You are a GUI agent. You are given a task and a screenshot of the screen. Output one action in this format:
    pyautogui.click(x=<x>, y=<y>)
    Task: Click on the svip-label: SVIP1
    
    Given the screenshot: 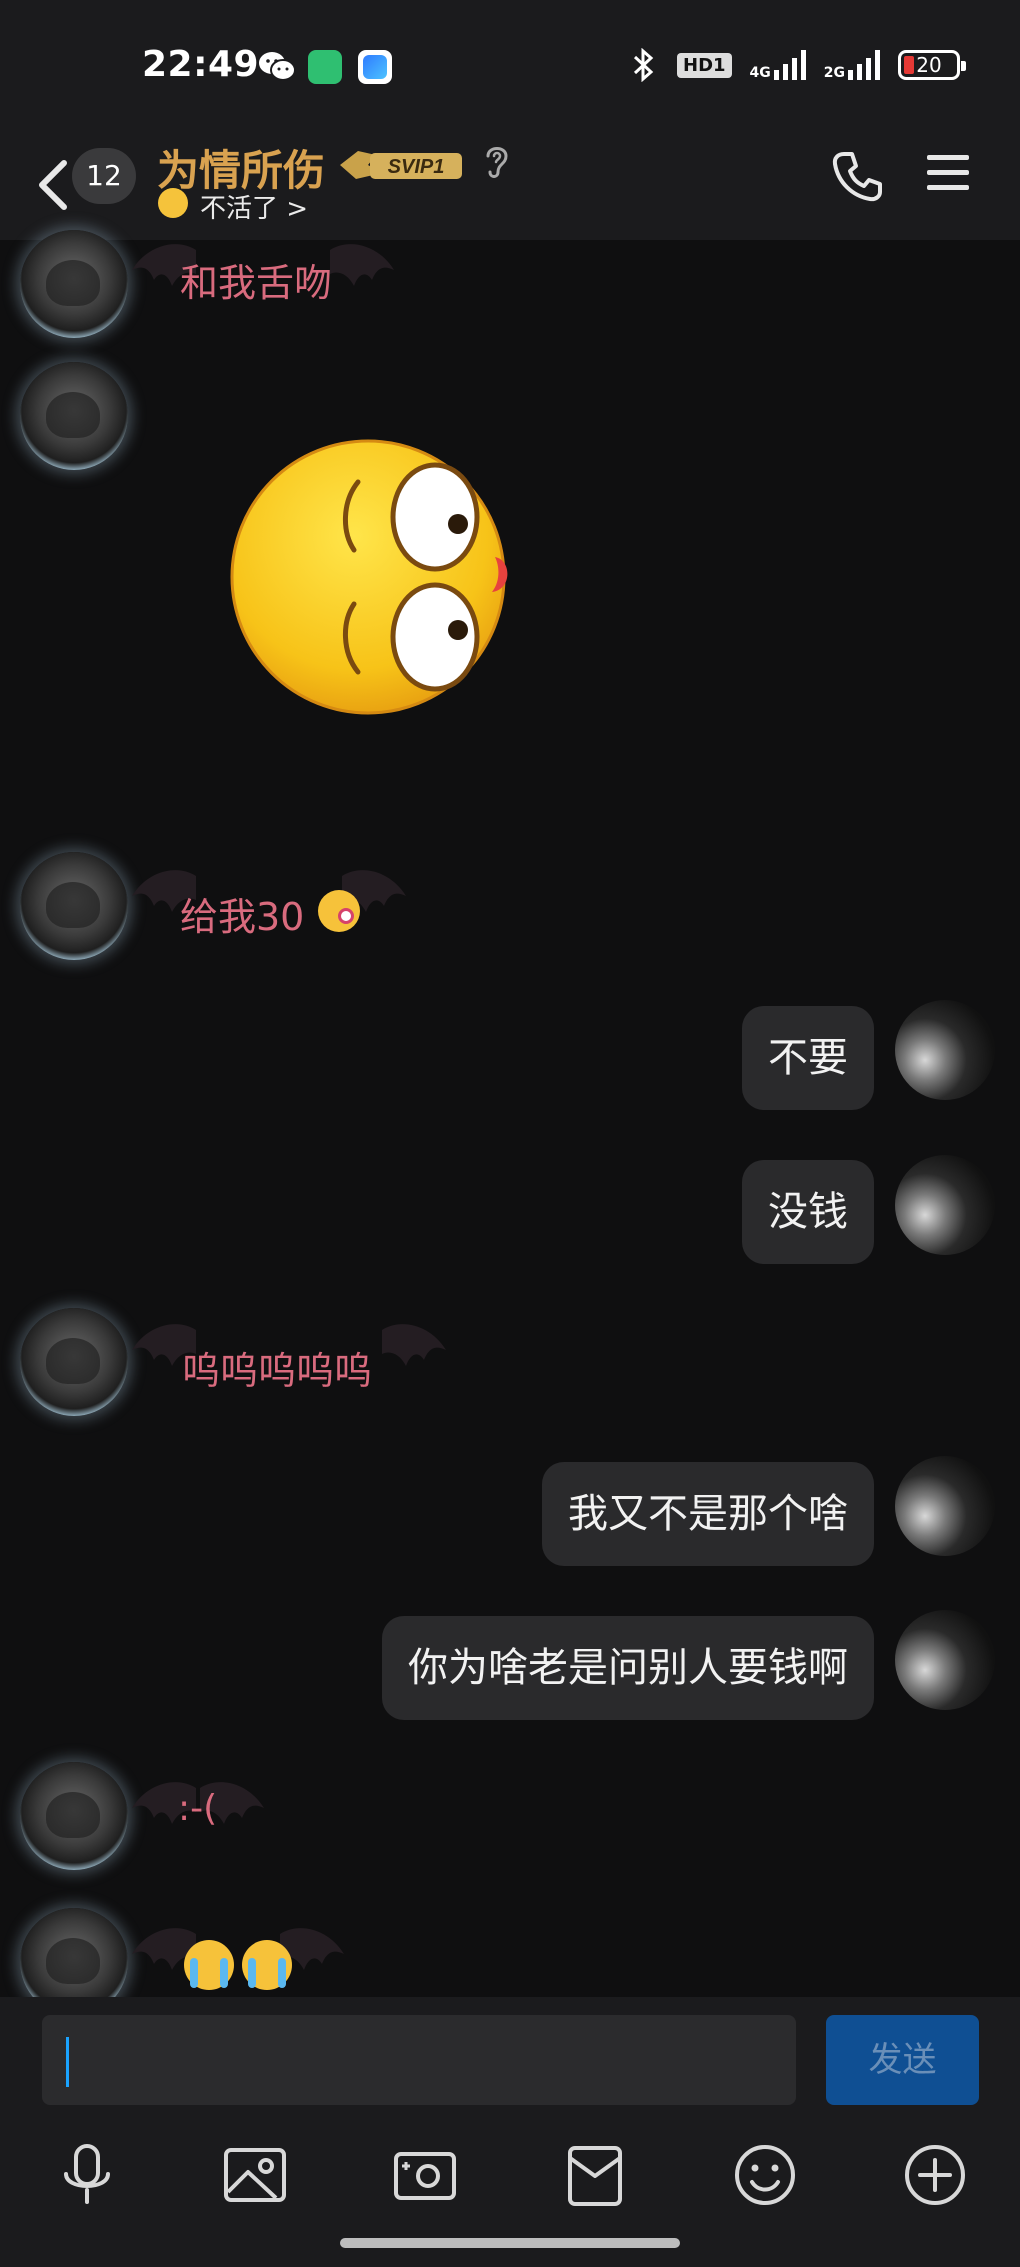 What is the action you would take?
    pyautogui.click(x=416, y=167)
    